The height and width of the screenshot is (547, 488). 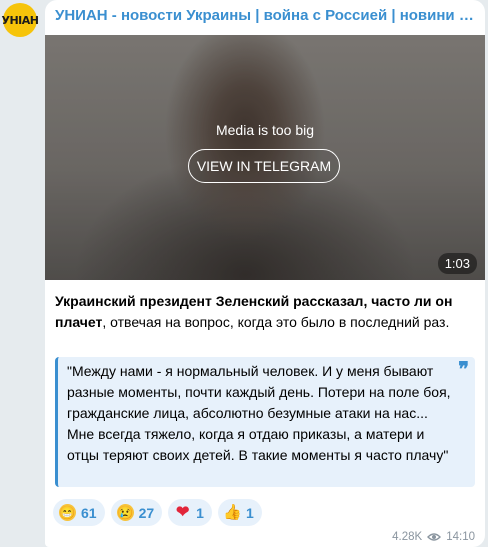 I want to click on reactions-bar: 😁 61 😢 27 ❤ 1 👍 1, so click(x=157, y=512).